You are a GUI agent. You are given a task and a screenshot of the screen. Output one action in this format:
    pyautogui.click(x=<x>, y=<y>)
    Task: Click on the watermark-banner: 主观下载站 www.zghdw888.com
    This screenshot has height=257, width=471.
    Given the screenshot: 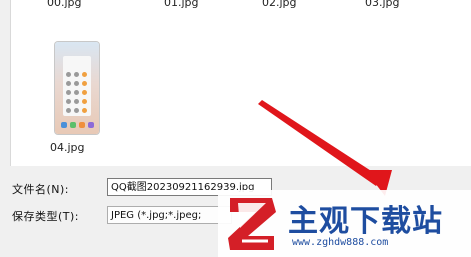 What is the action you would take?
    pyautogui.click(x=344, y=223)
    